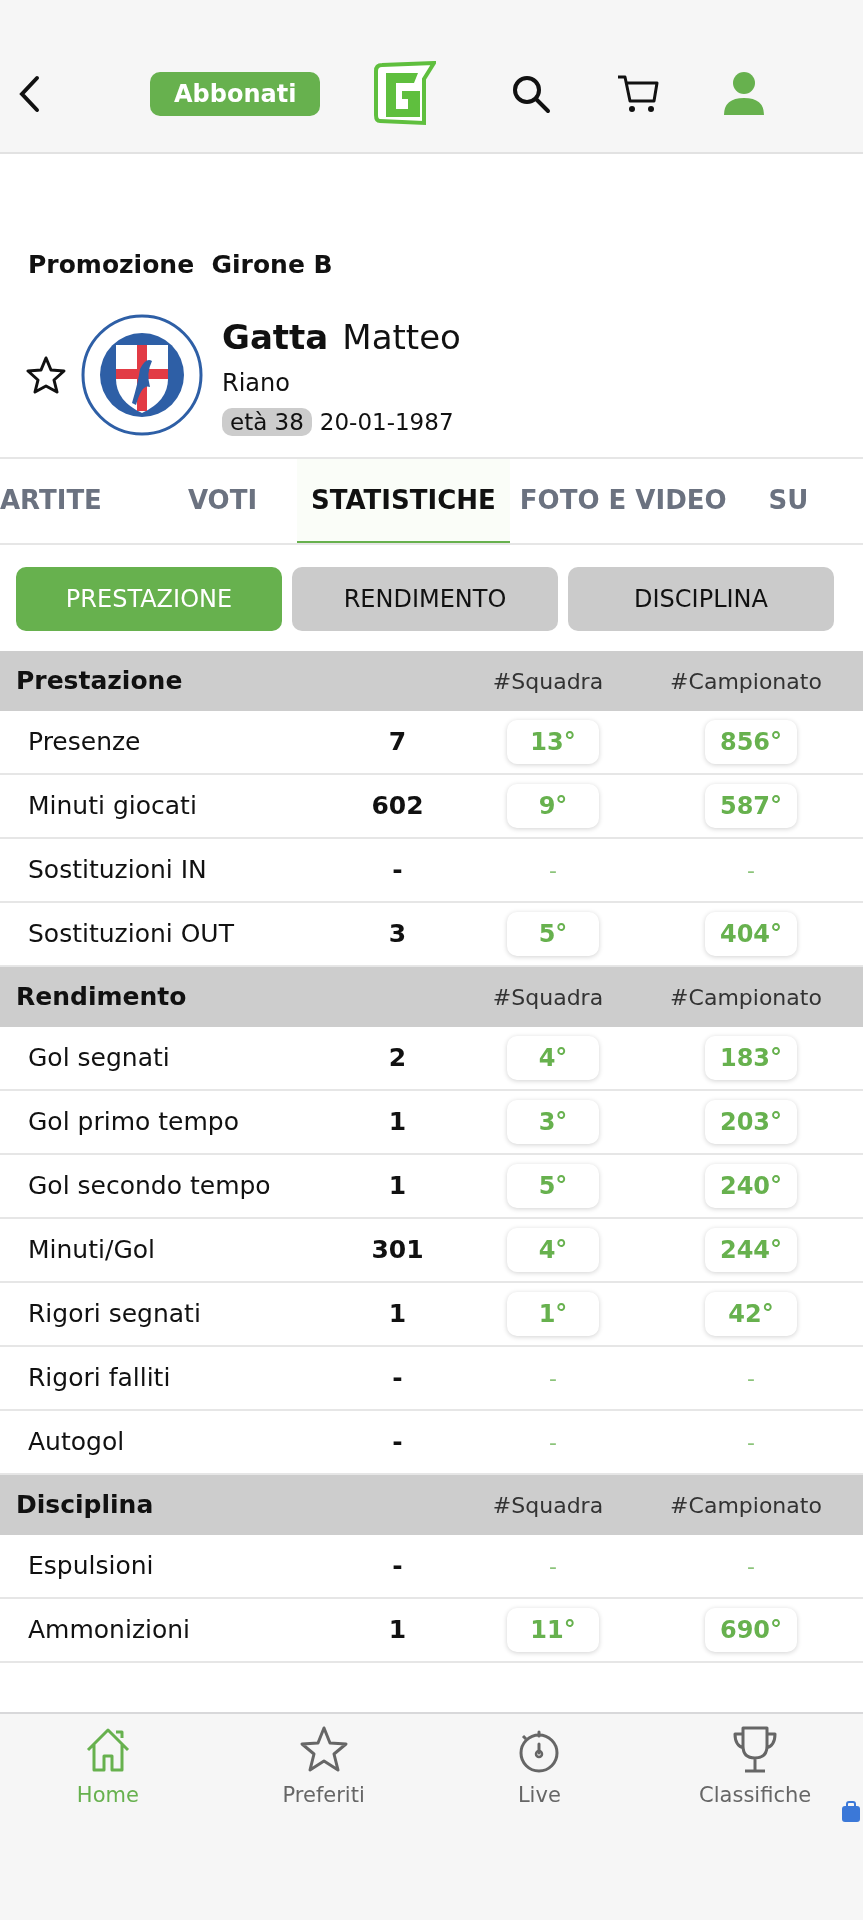 This screenshot has width=863, height=1920. I want to click on stat-label: Presenze, so click(84, 742).